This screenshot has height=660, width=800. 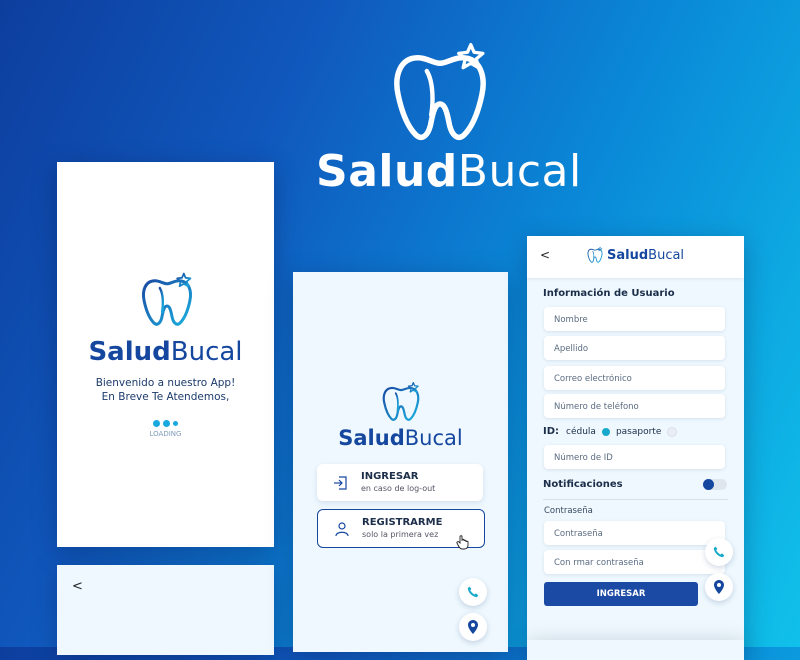 What do you see at coordinates (165, 397) in the screenshot?
I see `welcome-line-2: En Breve Te Atendemos,` at bounding box center [165, 397].